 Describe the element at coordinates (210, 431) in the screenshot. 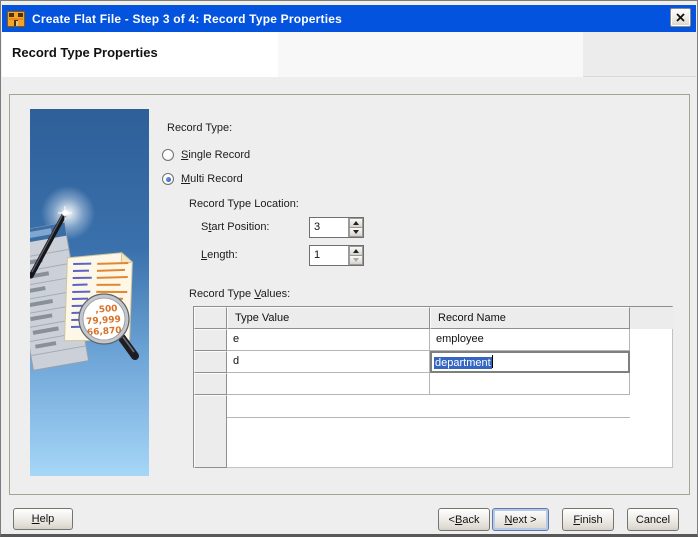

I see `row-header-filler` at that location.